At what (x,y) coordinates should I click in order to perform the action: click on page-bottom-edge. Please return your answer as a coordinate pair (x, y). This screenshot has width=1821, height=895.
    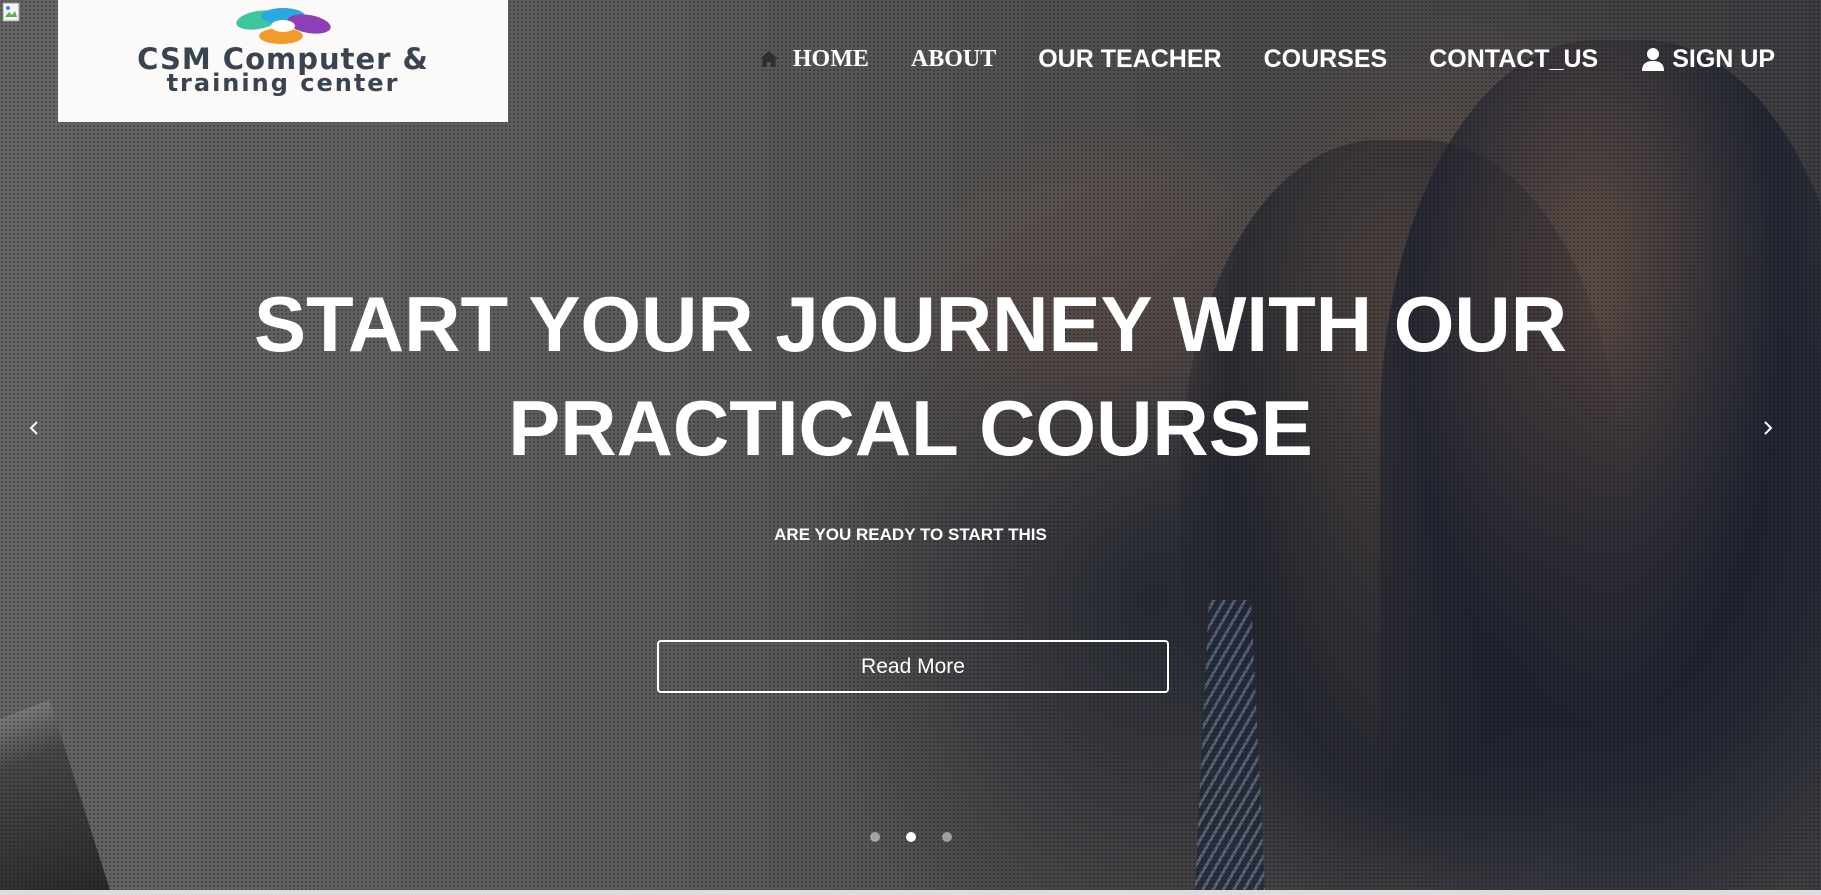
    Looking at the image, I should click on (910, 892).